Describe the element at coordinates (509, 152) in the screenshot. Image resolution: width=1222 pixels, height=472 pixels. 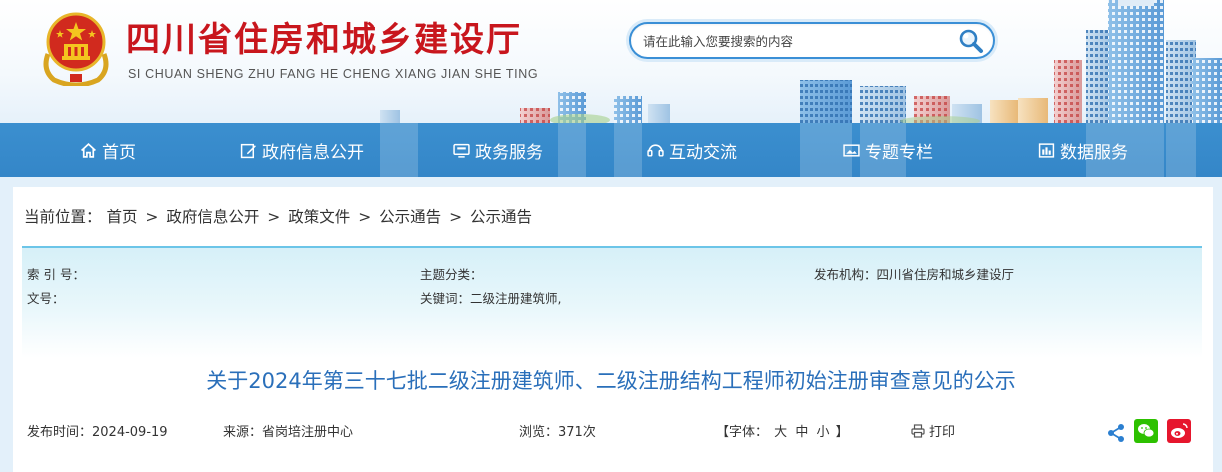
I see `nav-item-label: 政务服务` at that location.